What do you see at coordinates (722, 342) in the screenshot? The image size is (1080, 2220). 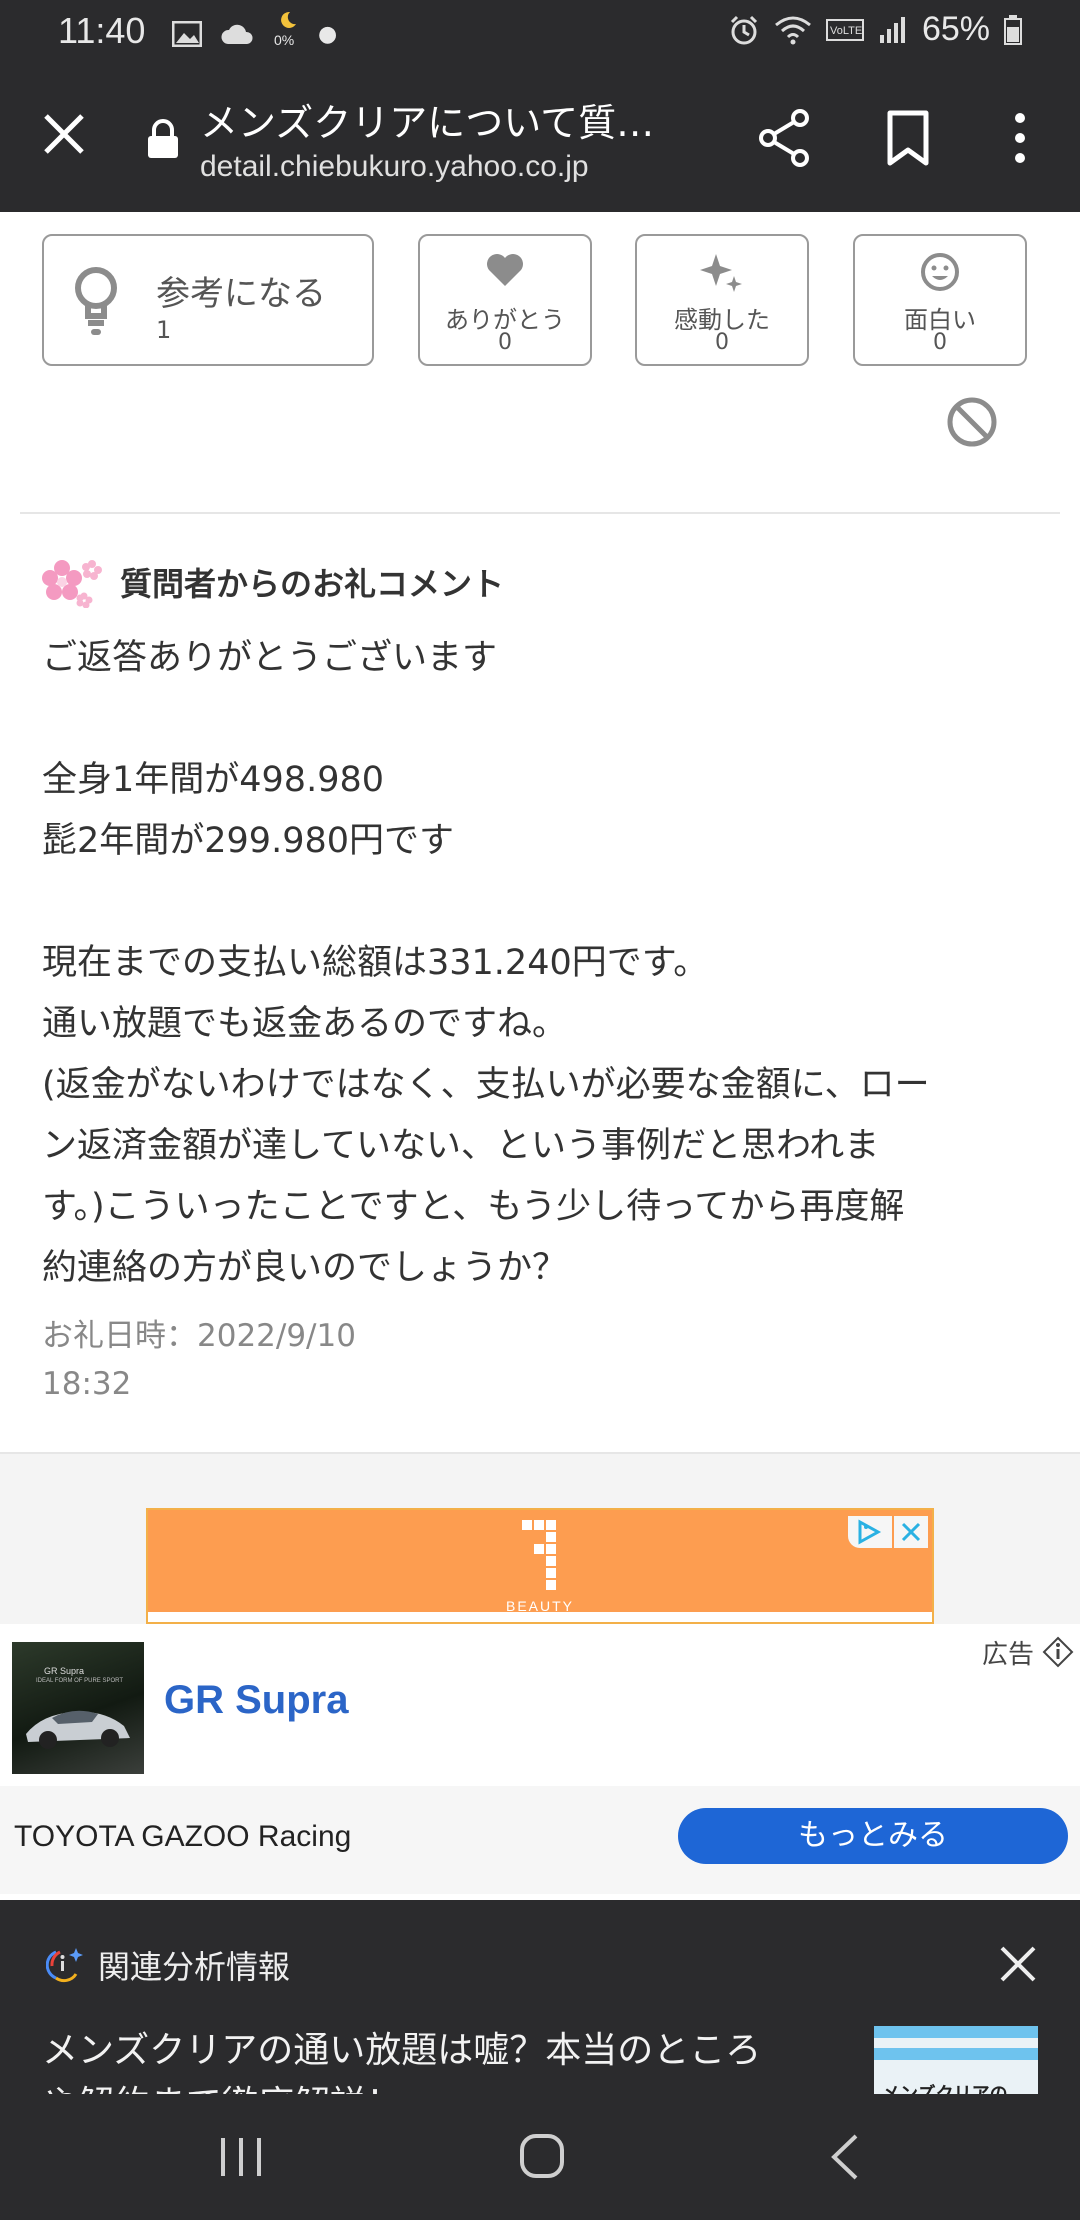 I see `moved-count: 0` at bounding box center [722, 342].